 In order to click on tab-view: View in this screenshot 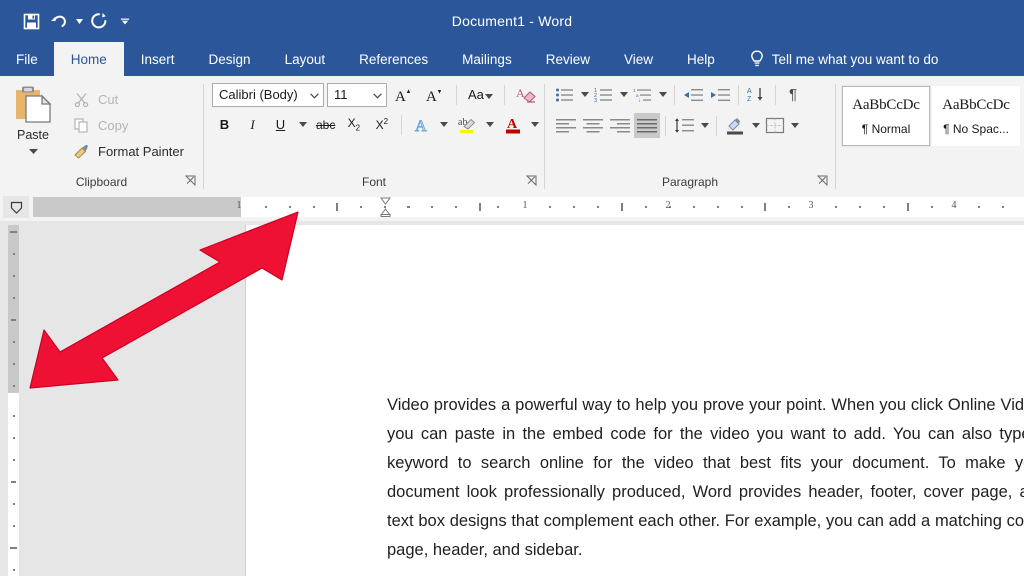, I will do `click(638, 59)`.